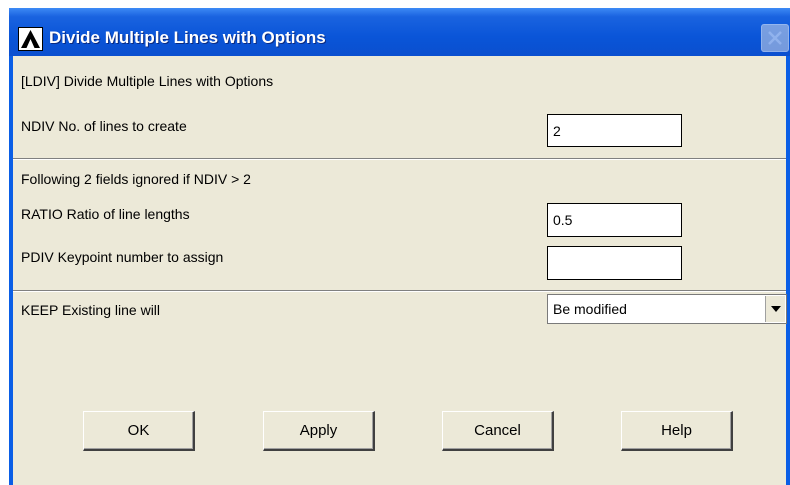 The image size is (790, 485). Describe the element at coordinates (30, 39) in the screenshot. I see `ansys-logo-icon` at that location.